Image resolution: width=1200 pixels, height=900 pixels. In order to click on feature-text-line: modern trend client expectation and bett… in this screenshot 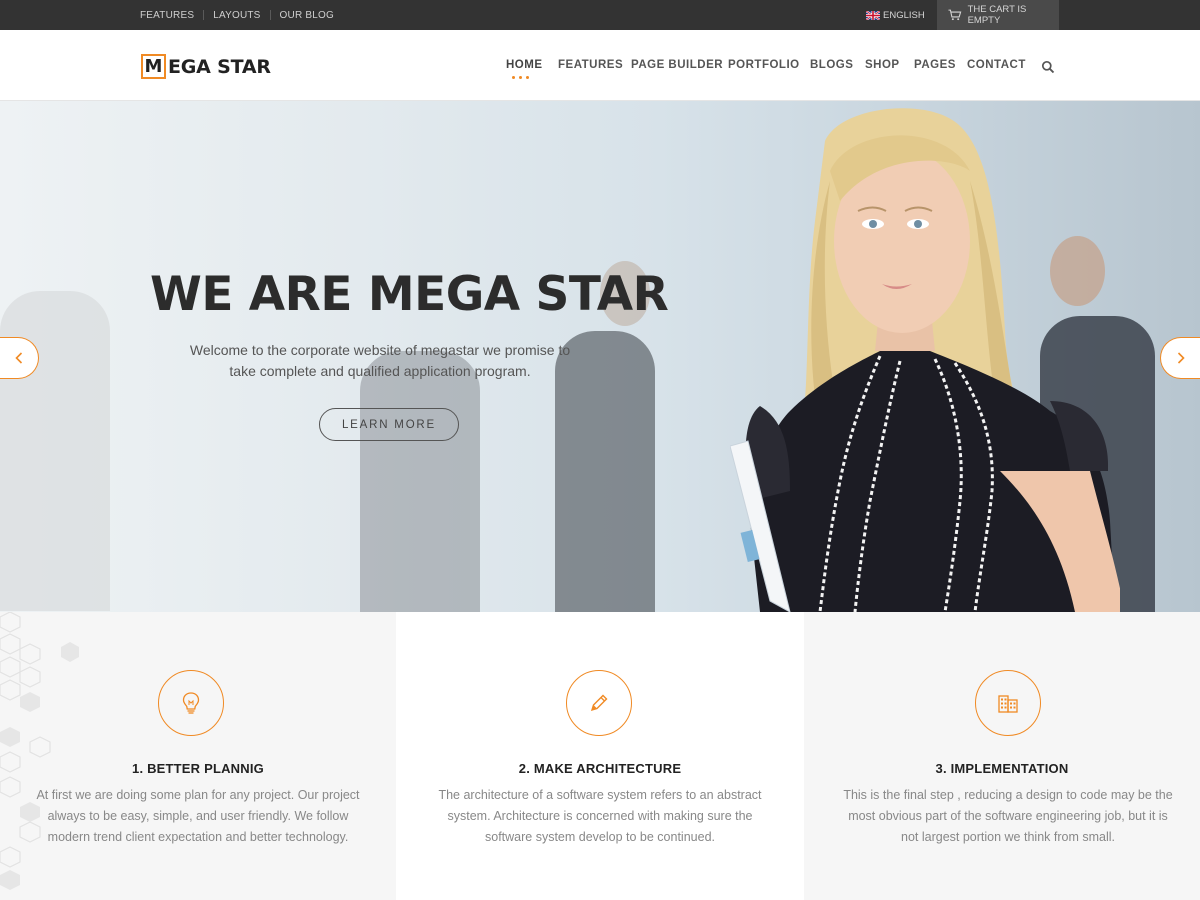, I will do `click(198, 837)`.